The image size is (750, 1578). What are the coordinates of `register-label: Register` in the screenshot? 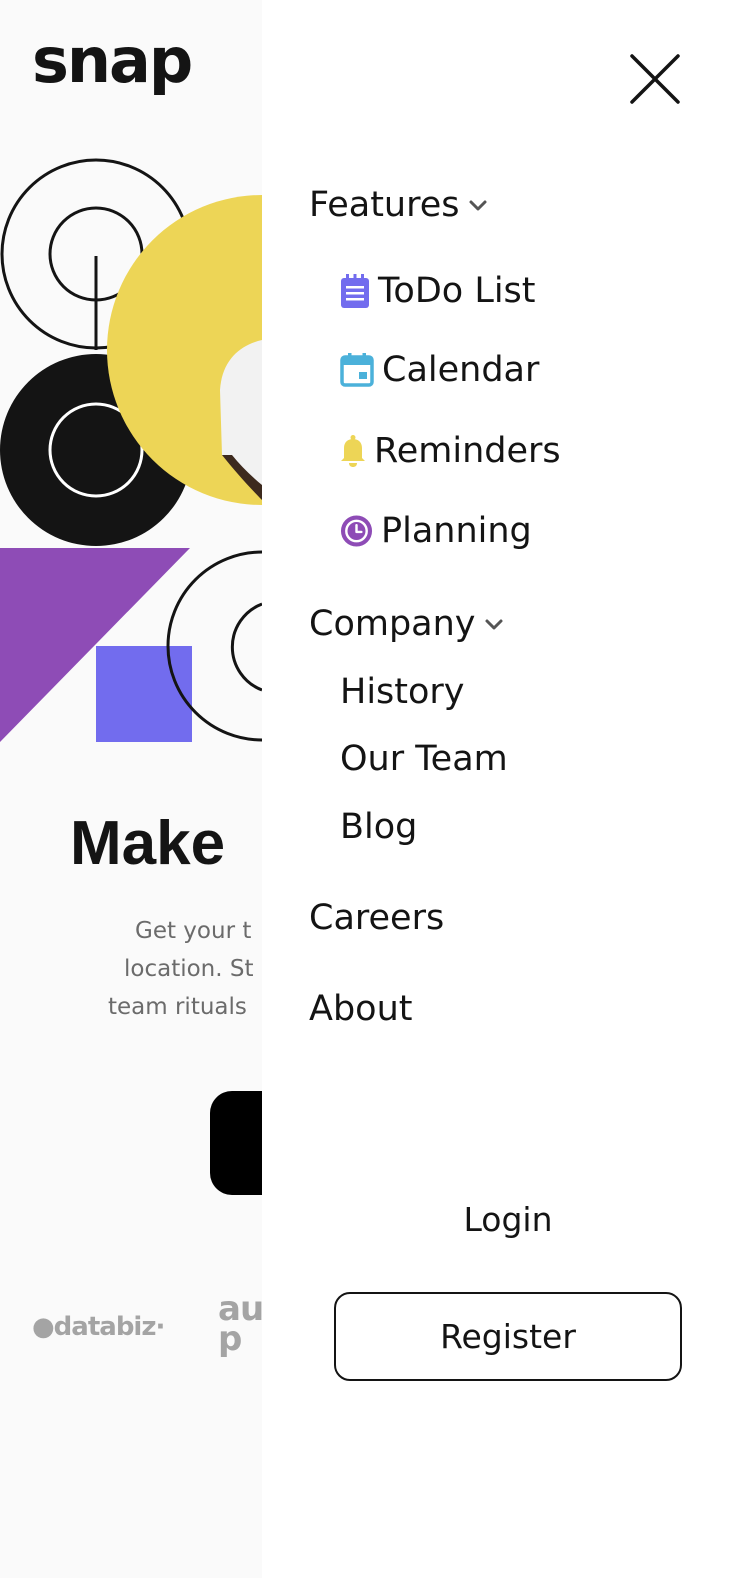 It's located at (508, 1336).